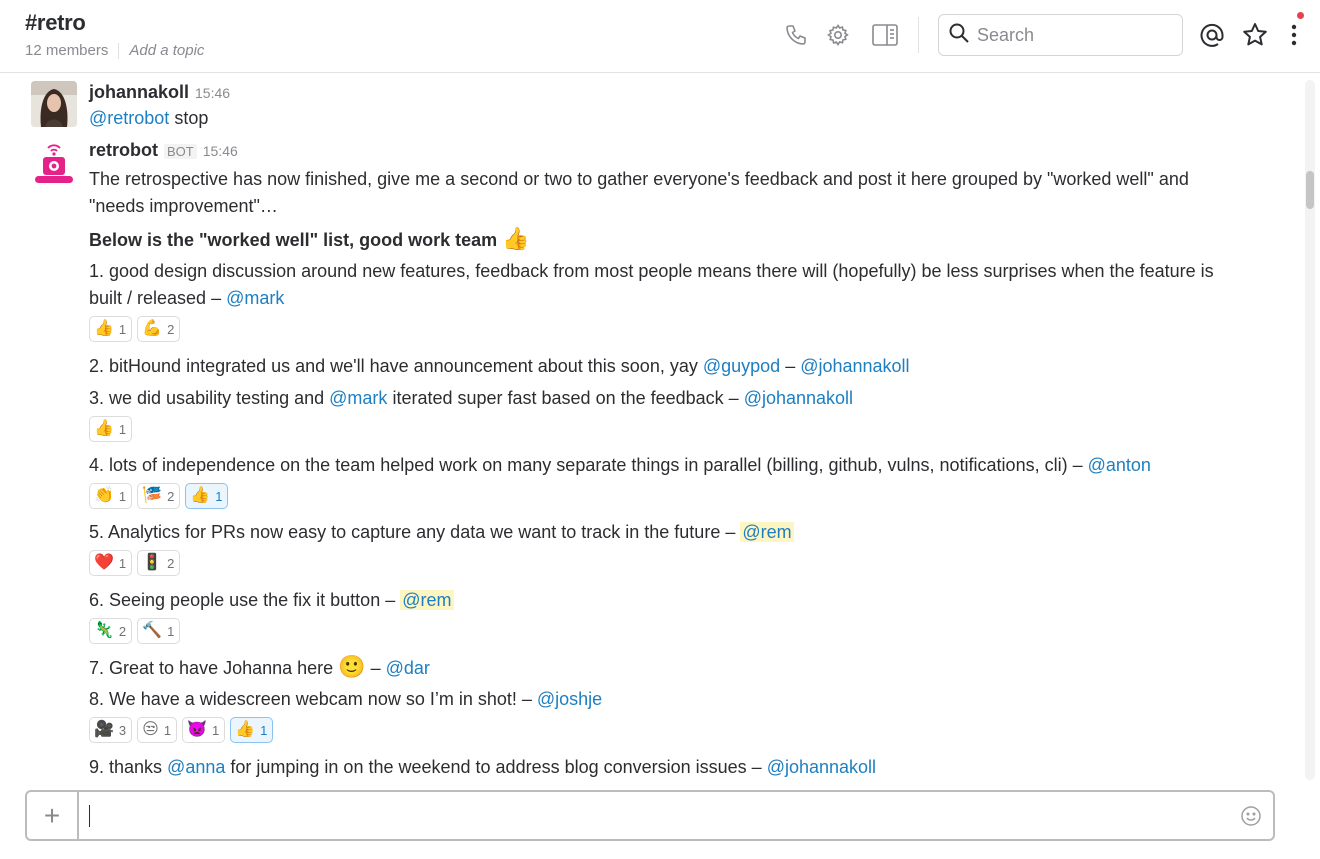 This screenshot has height=859, width=1320. Describe the element at coordinates (54, 163) in the screenshot. I see `retrobot-avatar` at that location.